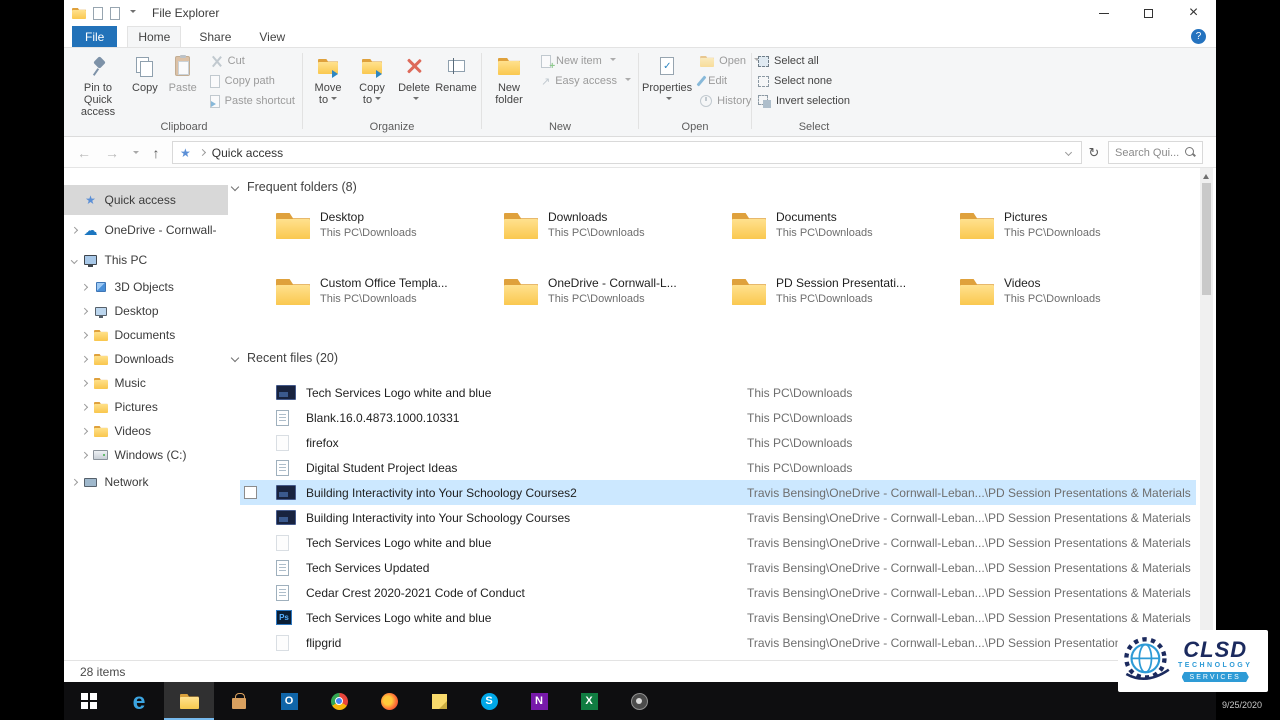 This screenshot has width=1280, height=720. I want to click on paste-button: Paste, so click(183, 72).